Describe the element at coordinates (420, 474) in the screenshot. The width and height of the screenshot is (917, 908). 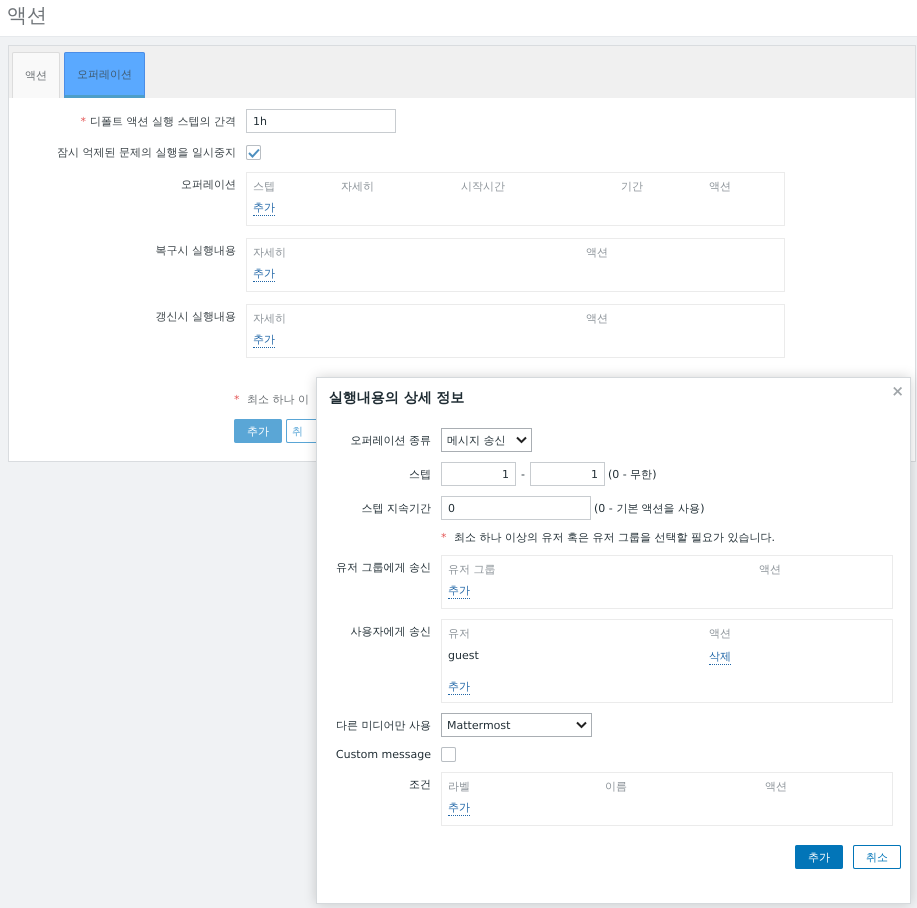
I see `field-label: 스텝` at that location.